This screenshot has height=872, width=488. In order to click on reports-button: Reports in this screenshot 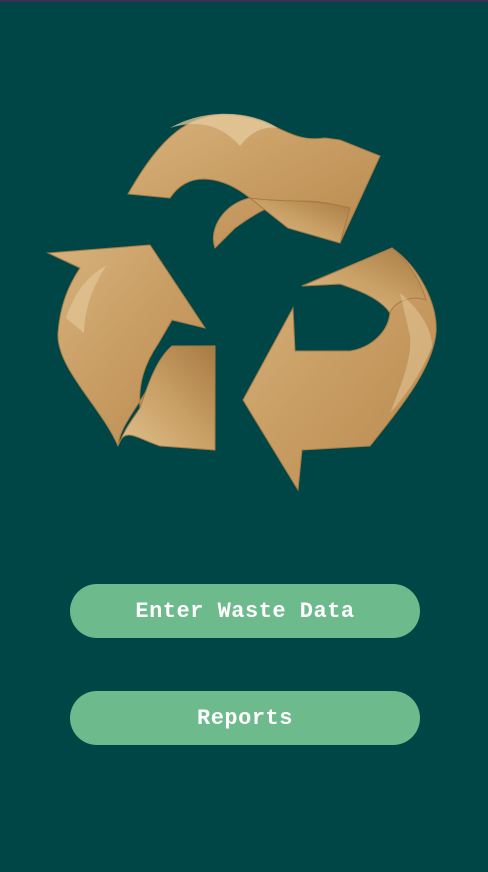, I will do `click(245, 718)`.